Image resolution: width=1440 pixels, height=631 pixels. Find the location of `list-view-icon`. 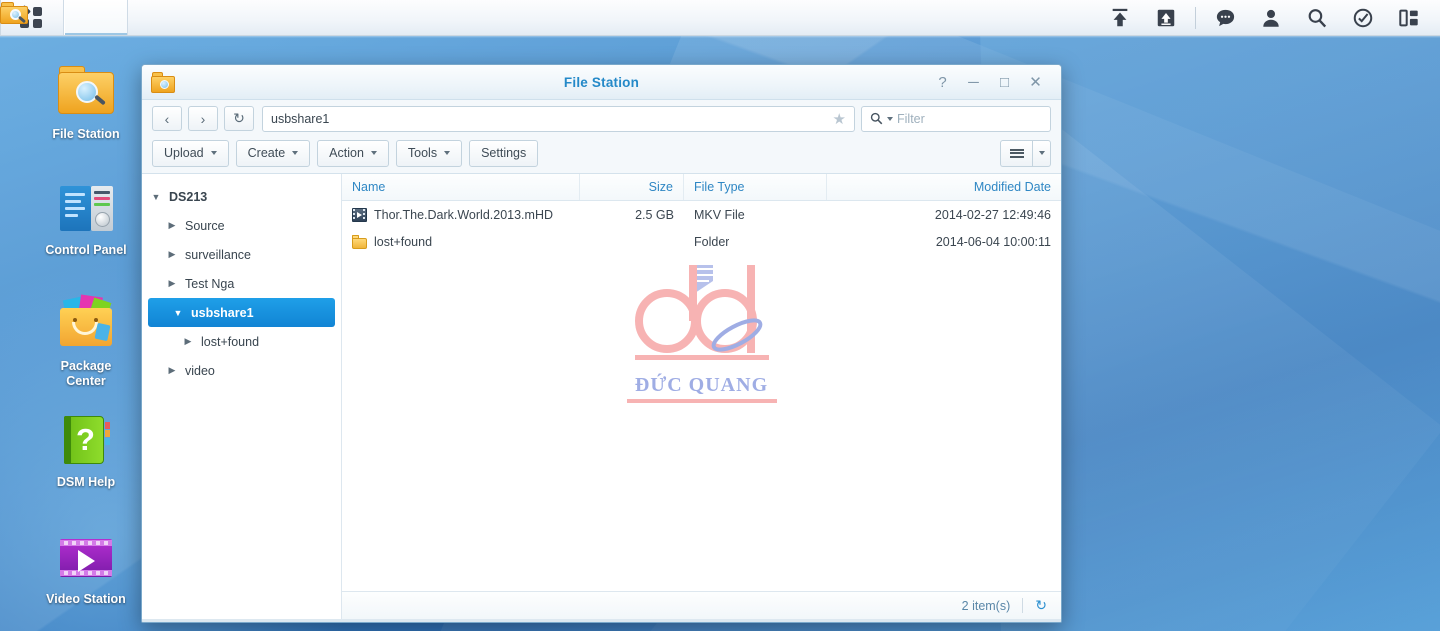

list-view-icon is located at coordinates (1016, 153).